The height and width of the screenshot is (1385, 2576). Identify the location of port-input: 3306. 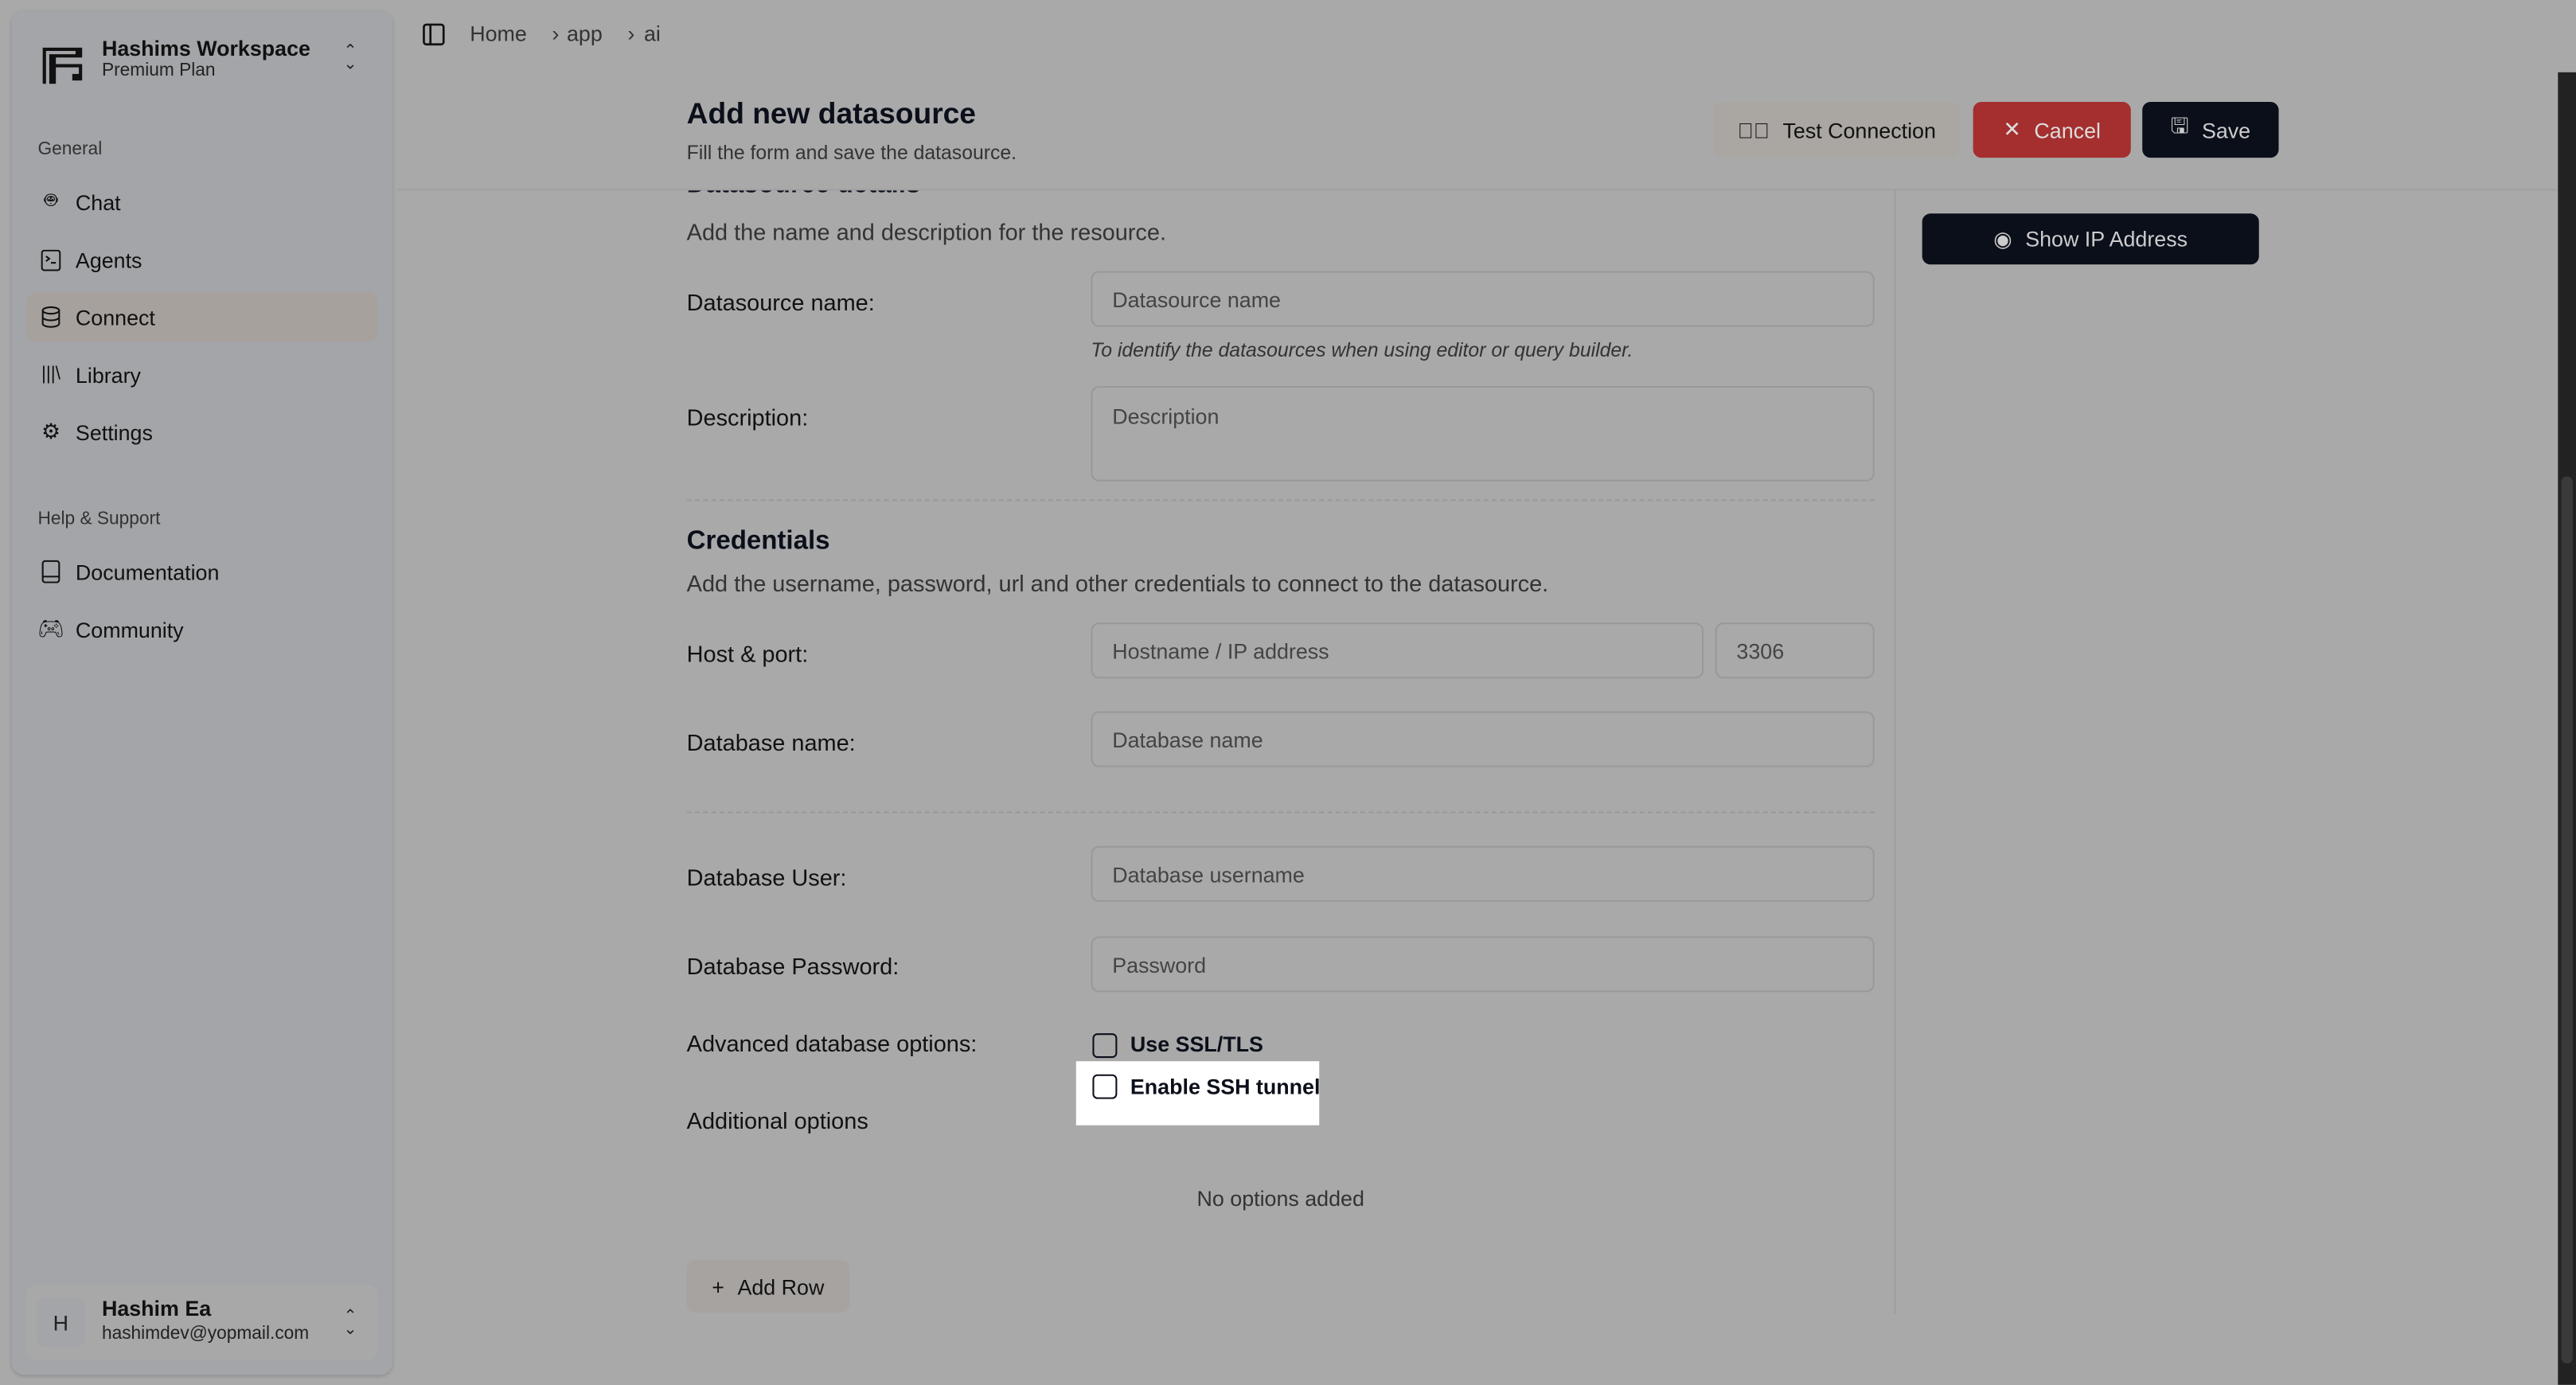
(1795, 651).